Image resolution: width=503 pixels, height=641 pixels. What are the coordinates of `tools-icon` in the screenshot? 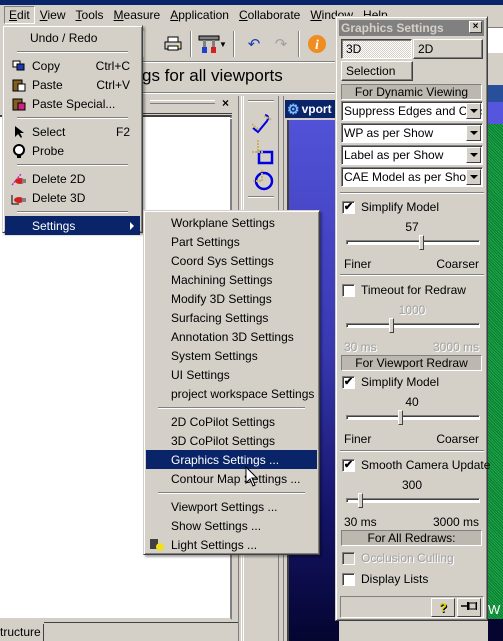 It's located at (209, 44).